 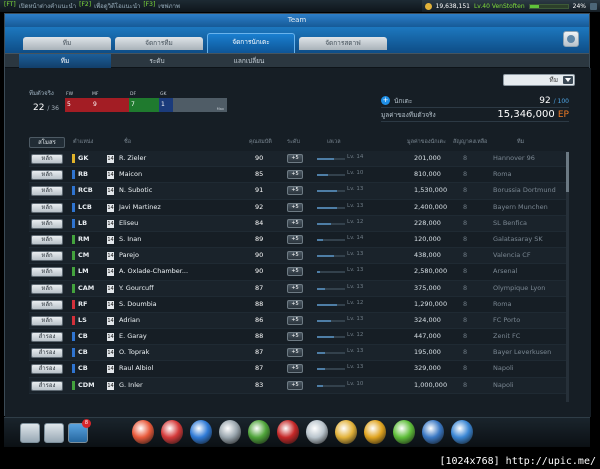 What do you see at coordinates (30, 433) in the screenshot?
I see `profile-button` at bounding box center [30, 433].